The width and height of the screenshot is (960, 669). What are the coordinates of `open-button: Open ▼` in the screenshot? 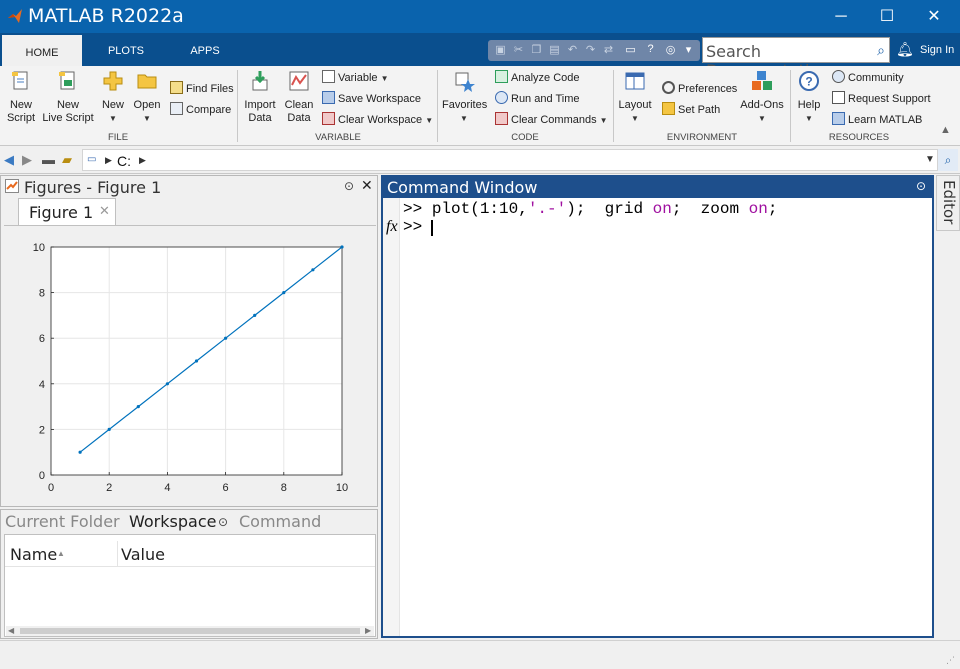 It's located at (147, 97).